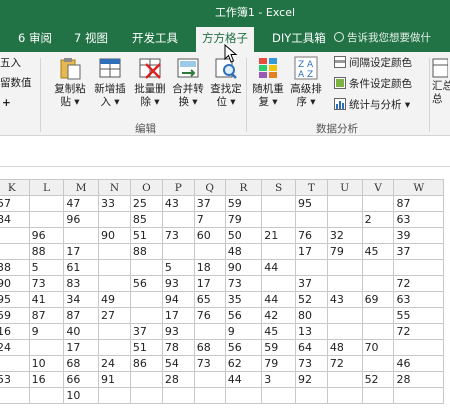  What do you see at coordinates (114, 187) in the screenshot?
I see `column-header-n: N` at bounding box center [114, 187].